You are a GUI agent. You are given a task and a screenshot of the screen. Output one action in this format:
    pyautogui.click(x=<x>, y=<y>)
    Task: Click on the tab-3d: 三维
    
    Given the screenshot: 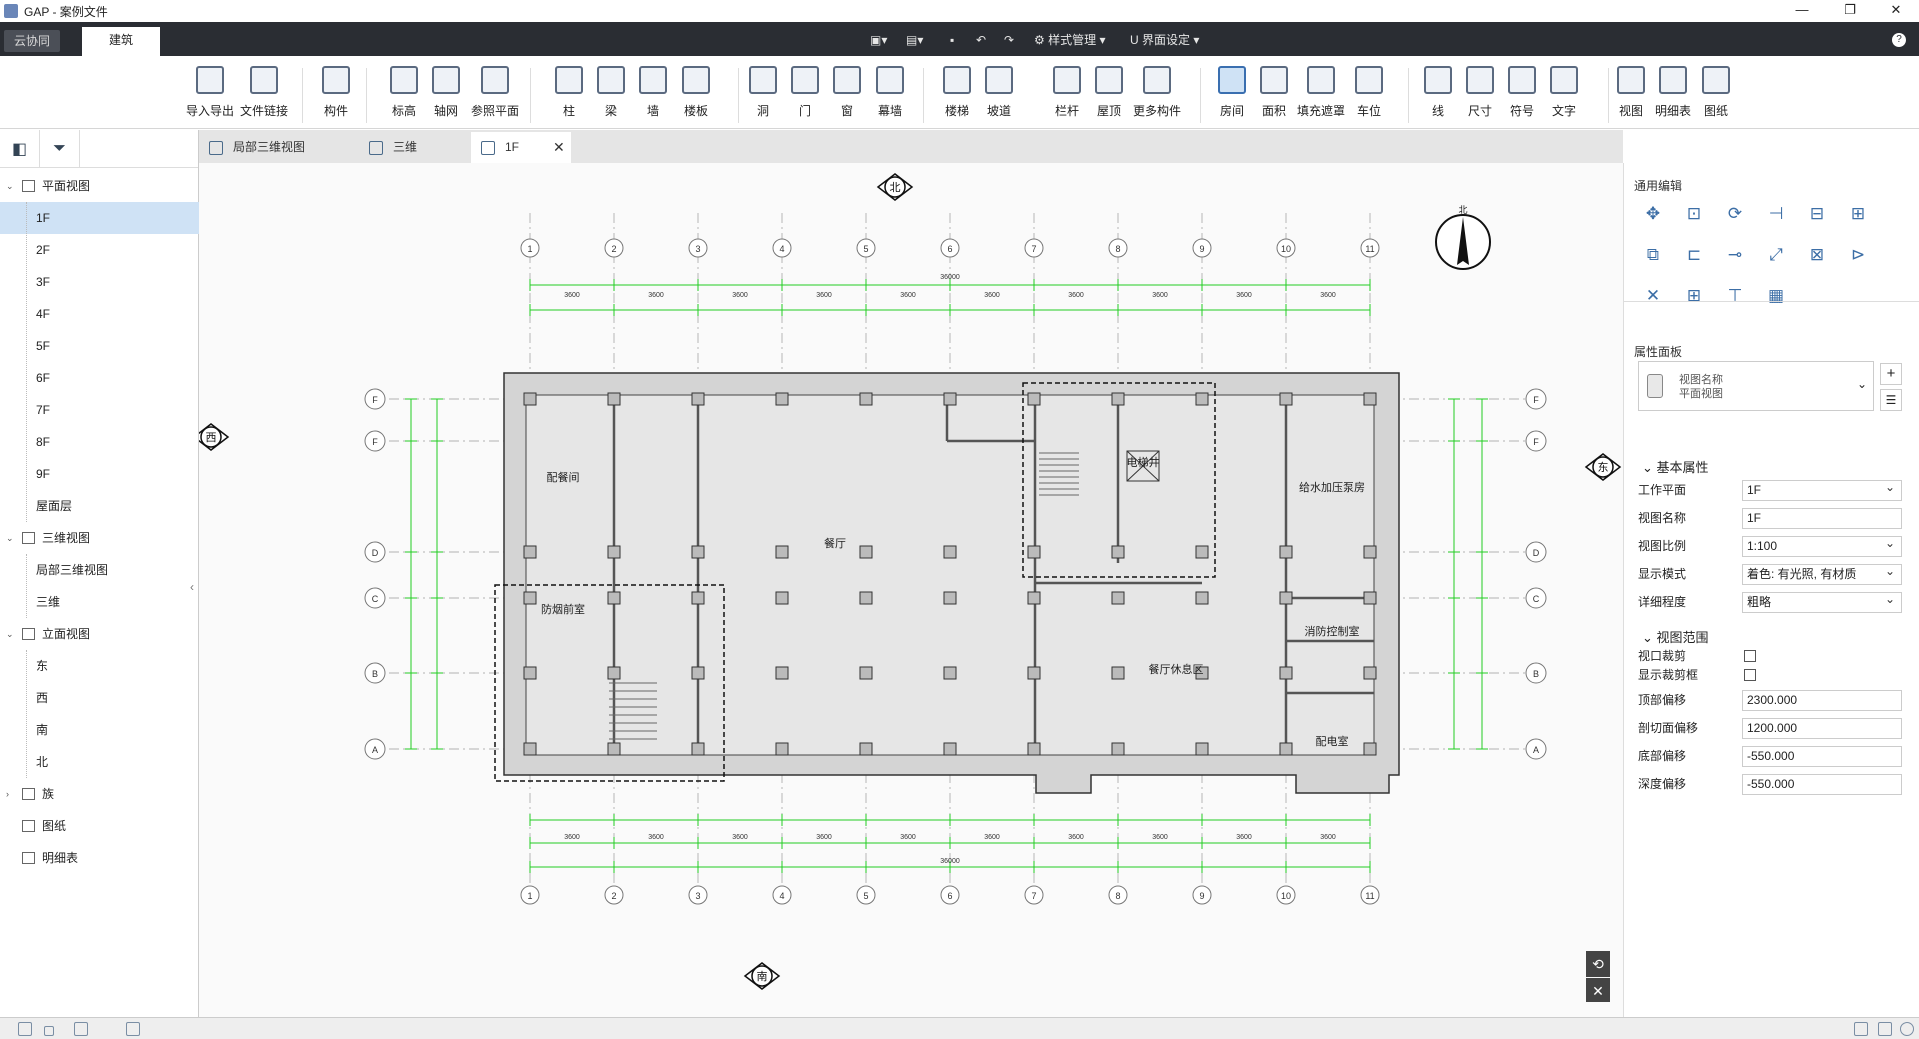 What is the action you would take?
    pyautogui.click(x=415, y=147)
    